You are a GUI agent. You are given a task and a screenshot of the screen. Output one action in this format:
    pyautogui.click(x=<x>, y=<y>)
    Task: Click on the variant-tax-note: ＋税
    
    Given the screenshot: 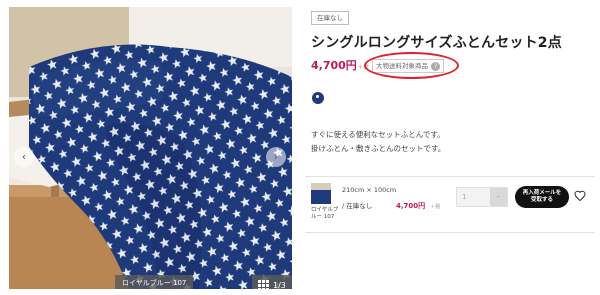 What is the action you would take?
    pyautogui.click(x=435, y=207)
    